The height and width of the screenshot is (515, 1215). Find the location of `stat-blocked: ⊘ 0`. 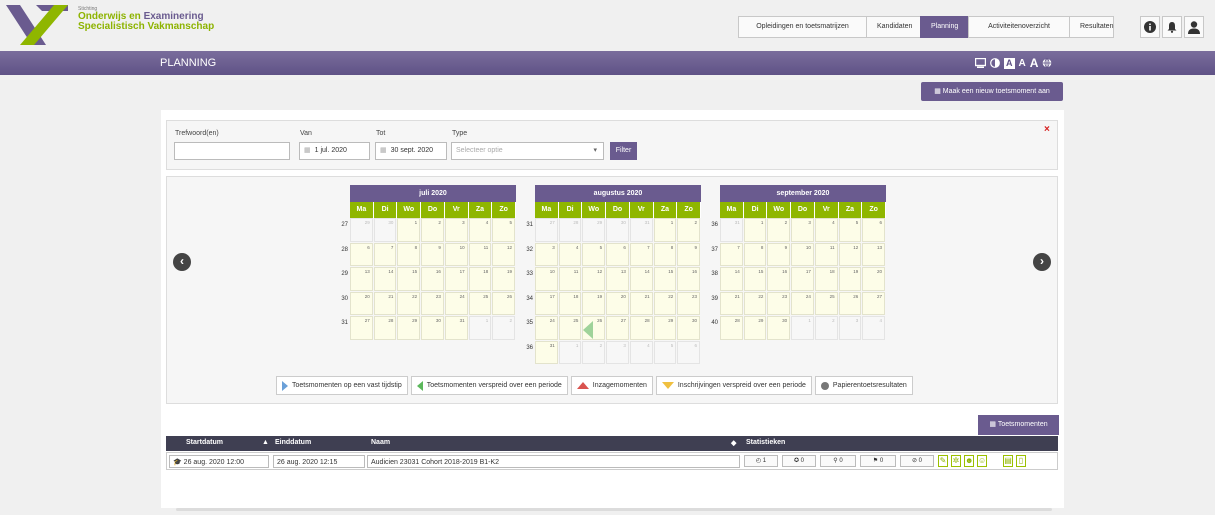

stat-blocked: ⊘ 0 is located at coordinates (917, 461).